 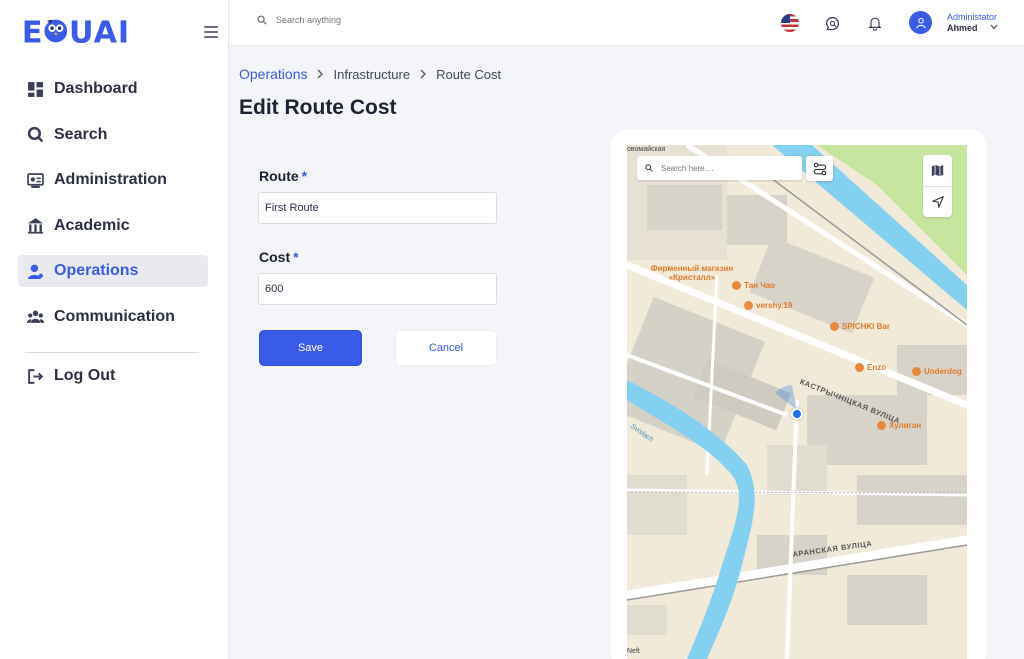 I want to click on map-poi-label: Enzo, so click(x=877, y=367).